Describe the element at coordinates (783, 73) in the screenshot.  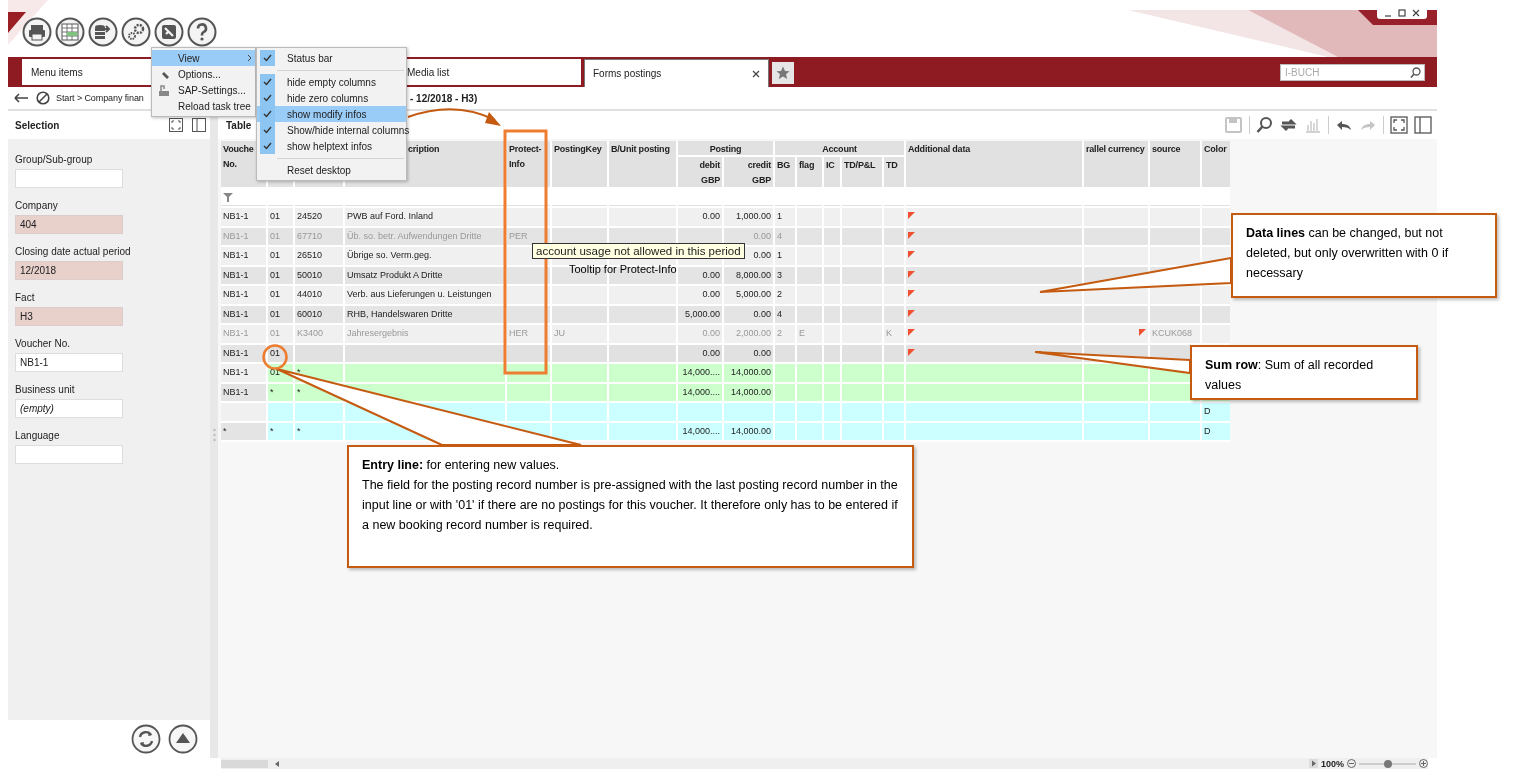
I see `favorites-button` at that location.